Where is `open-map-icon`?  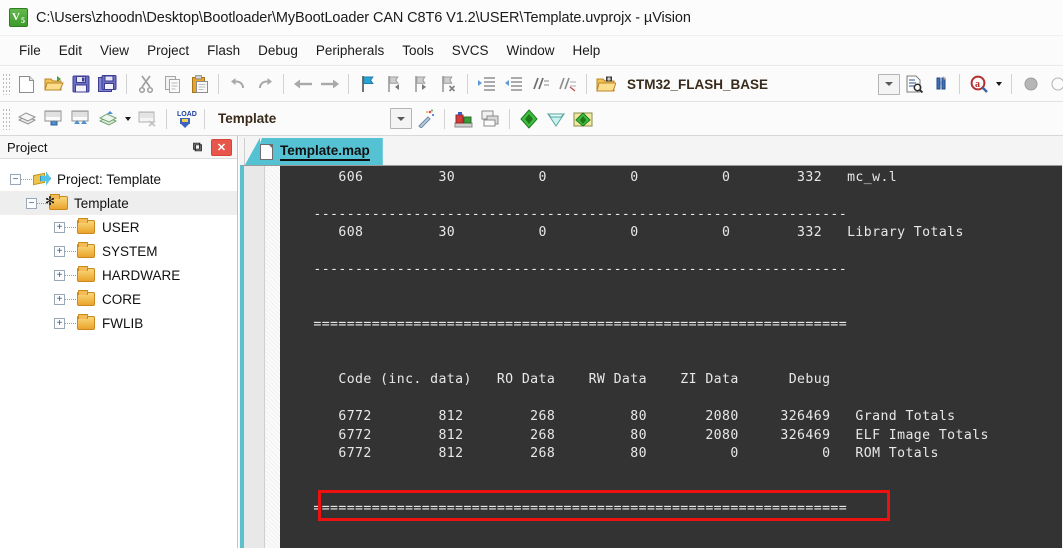
open-map-icon is located at coordinates (605, 84).